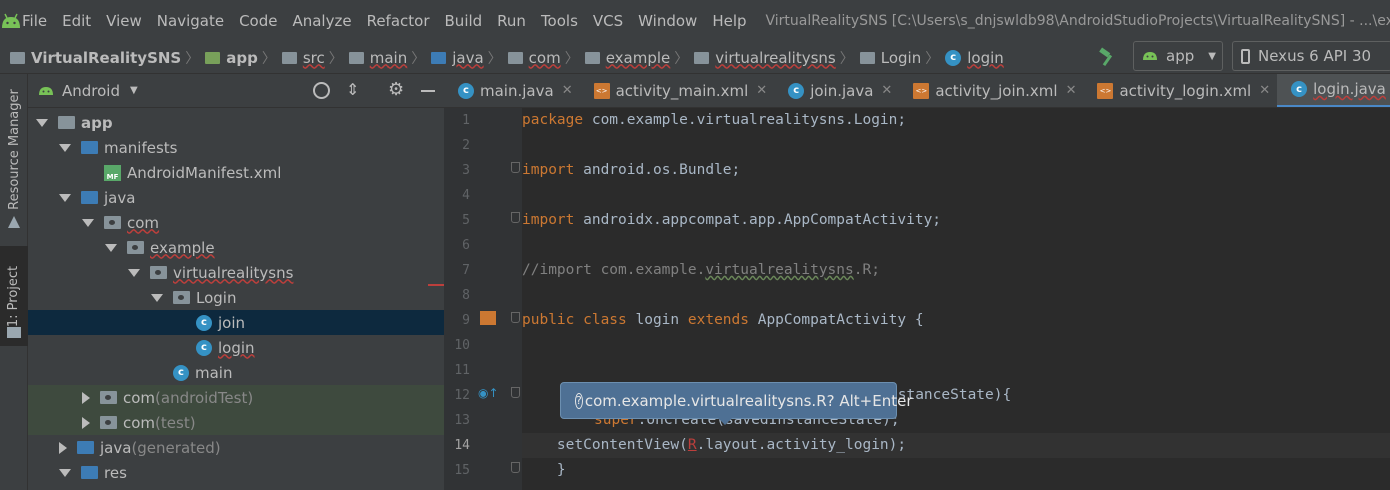 The image size is (1390, 490). What do you see at coordinates (1178, 56) in the screenshot?
I see `run-config-dropdown: app ▼` at bounding box center [1178, 56].